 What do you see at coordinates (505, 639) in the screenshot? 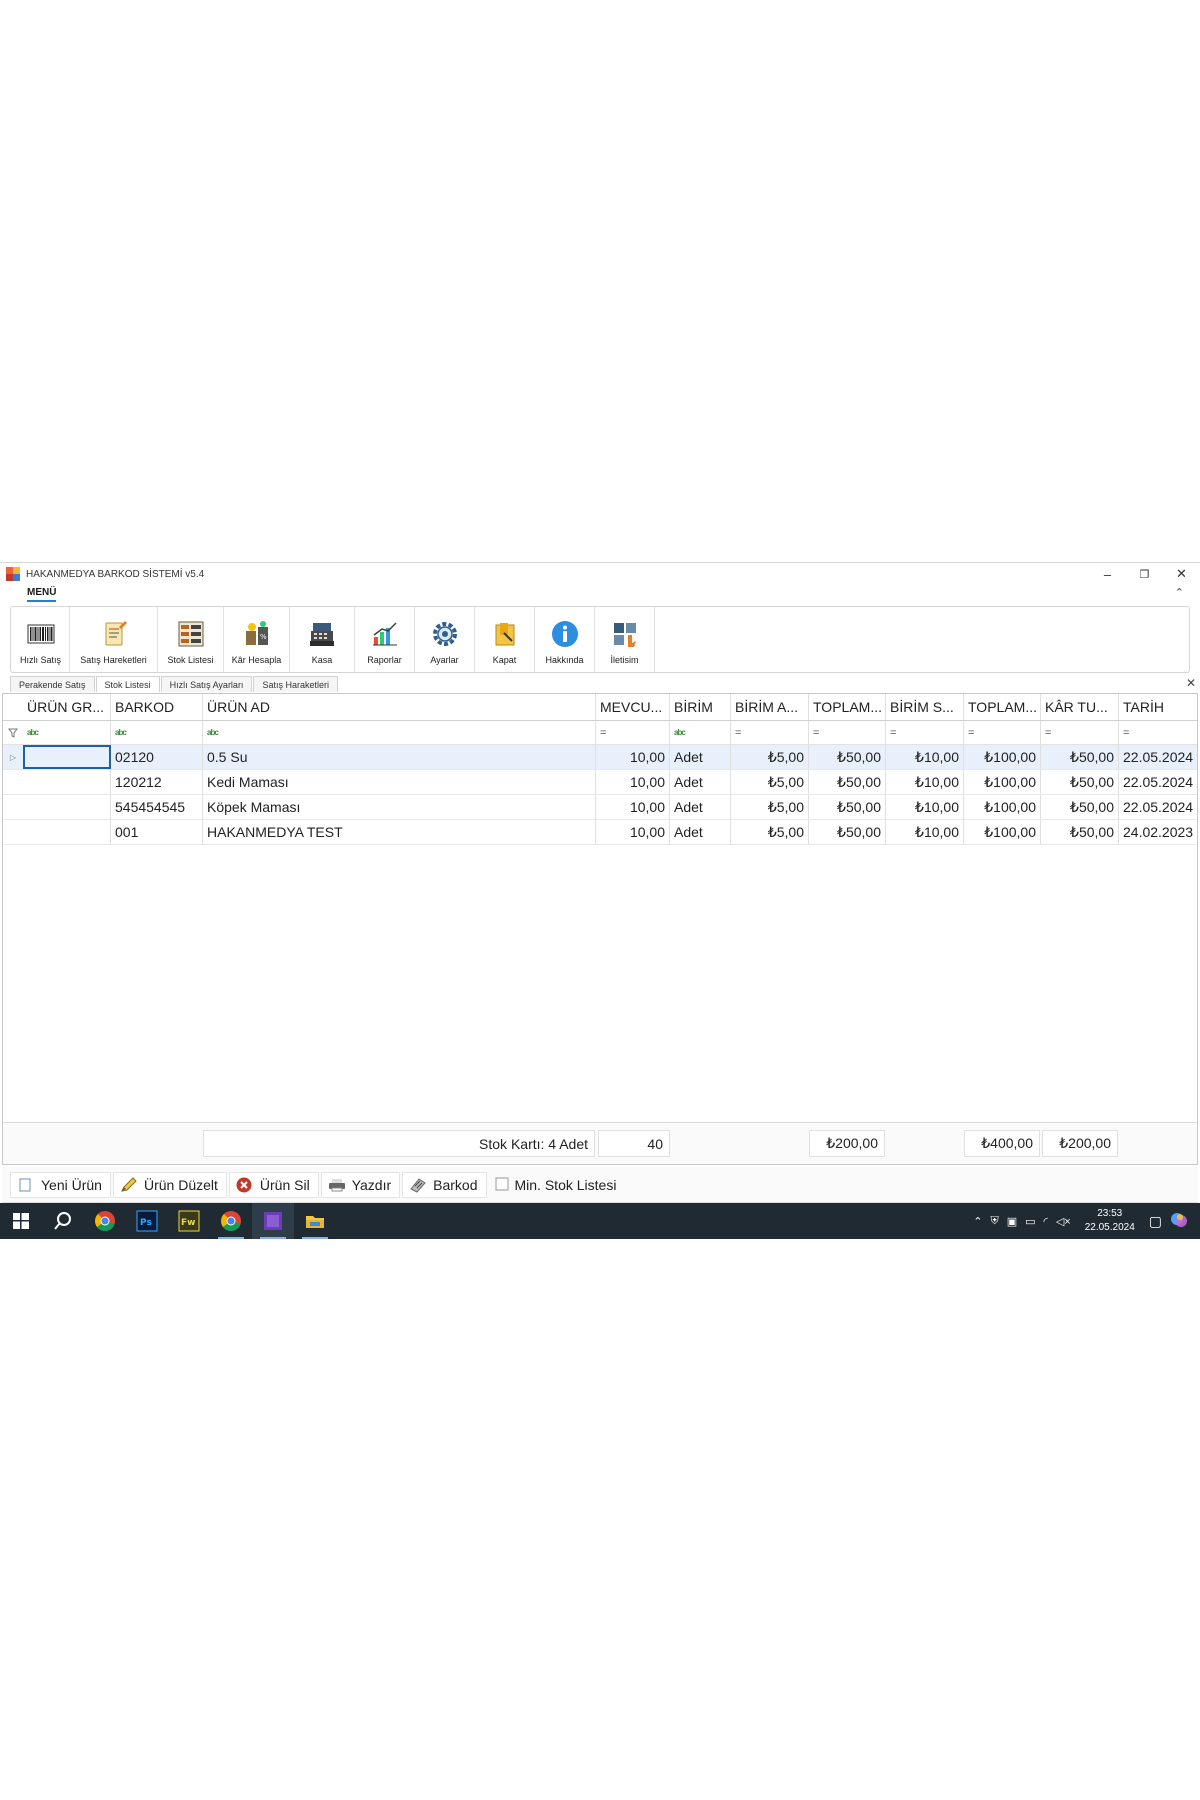
I see `ribbon-kapat-button: Kapat` at bounding box center [505, 639].